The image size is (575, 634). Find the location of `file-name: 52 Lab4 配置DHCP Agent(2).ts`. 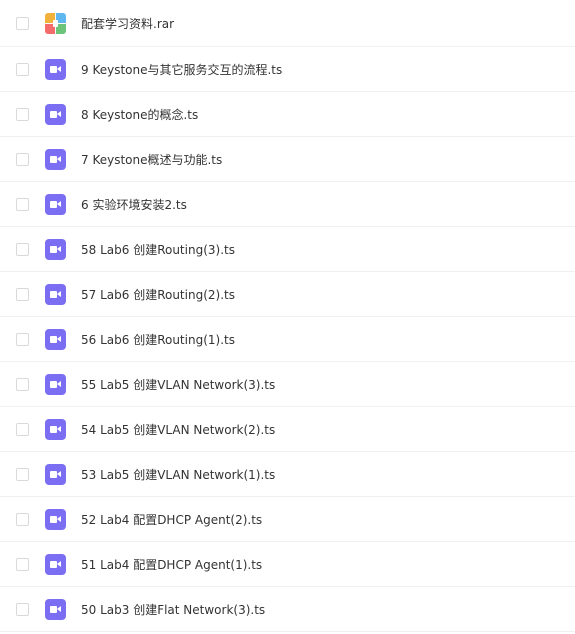

file-name: 52 Lab4 配置DHCP Agent(2).ts is located at coordinates (171, 519).